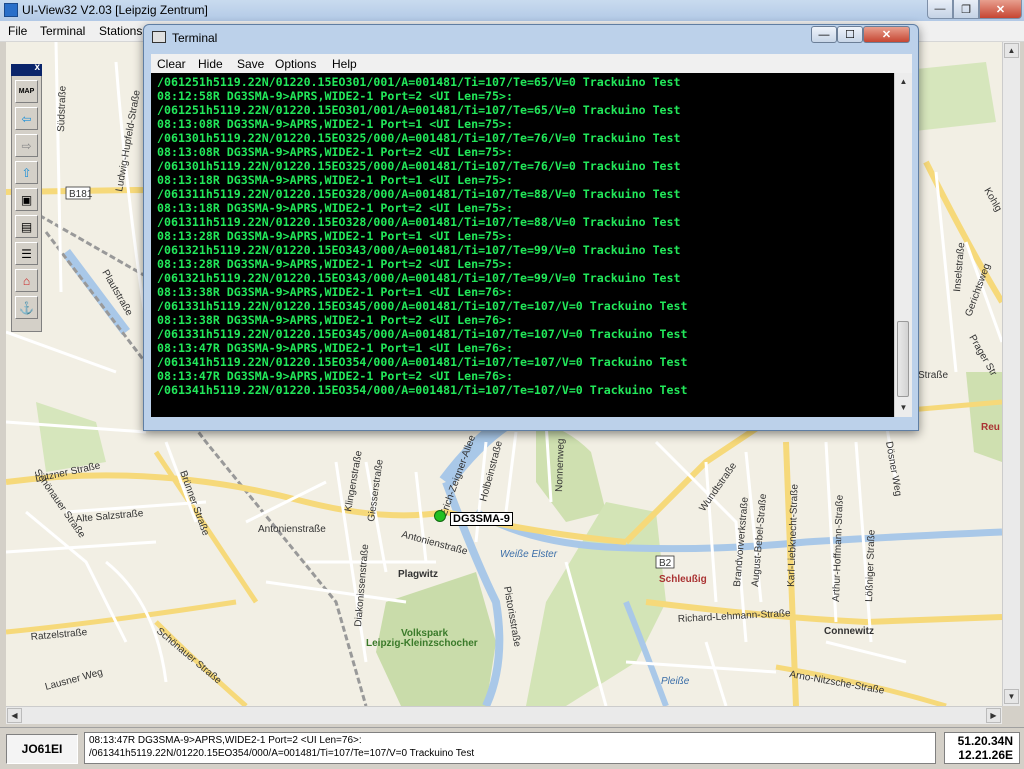 The image size is (1024, 769). Describe the element at coordinates (26, 69) in the screenshot. I see `toolbar-titlebar: x` at that location.